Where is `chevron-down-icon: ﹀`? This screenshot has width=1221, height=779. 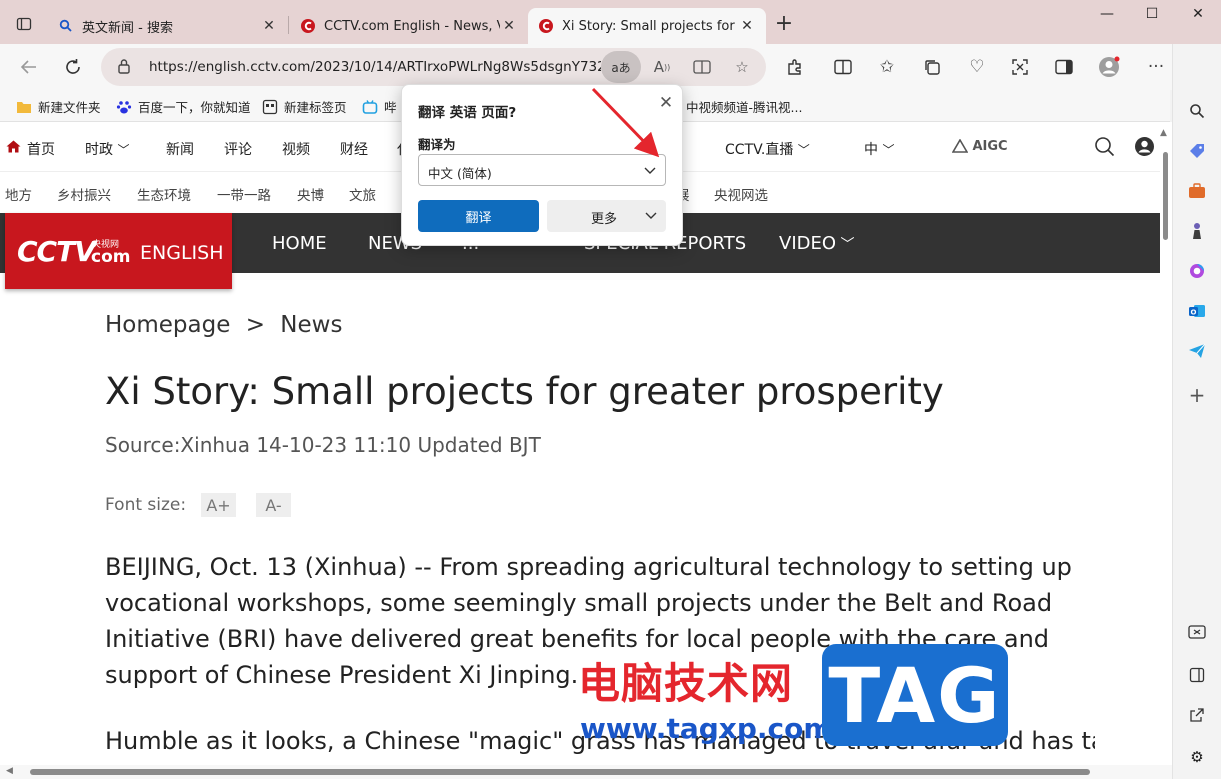 chevron-down-icon: ﹀ is located at coordinates (888, 150).